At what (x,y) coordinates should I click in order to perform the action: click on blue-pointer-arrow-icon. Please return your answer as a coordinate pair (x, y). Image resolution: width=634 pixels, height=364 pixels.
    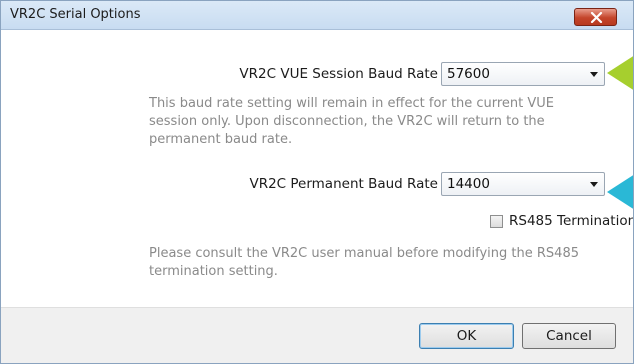
    Looking at the image, I should click on (620, 192).